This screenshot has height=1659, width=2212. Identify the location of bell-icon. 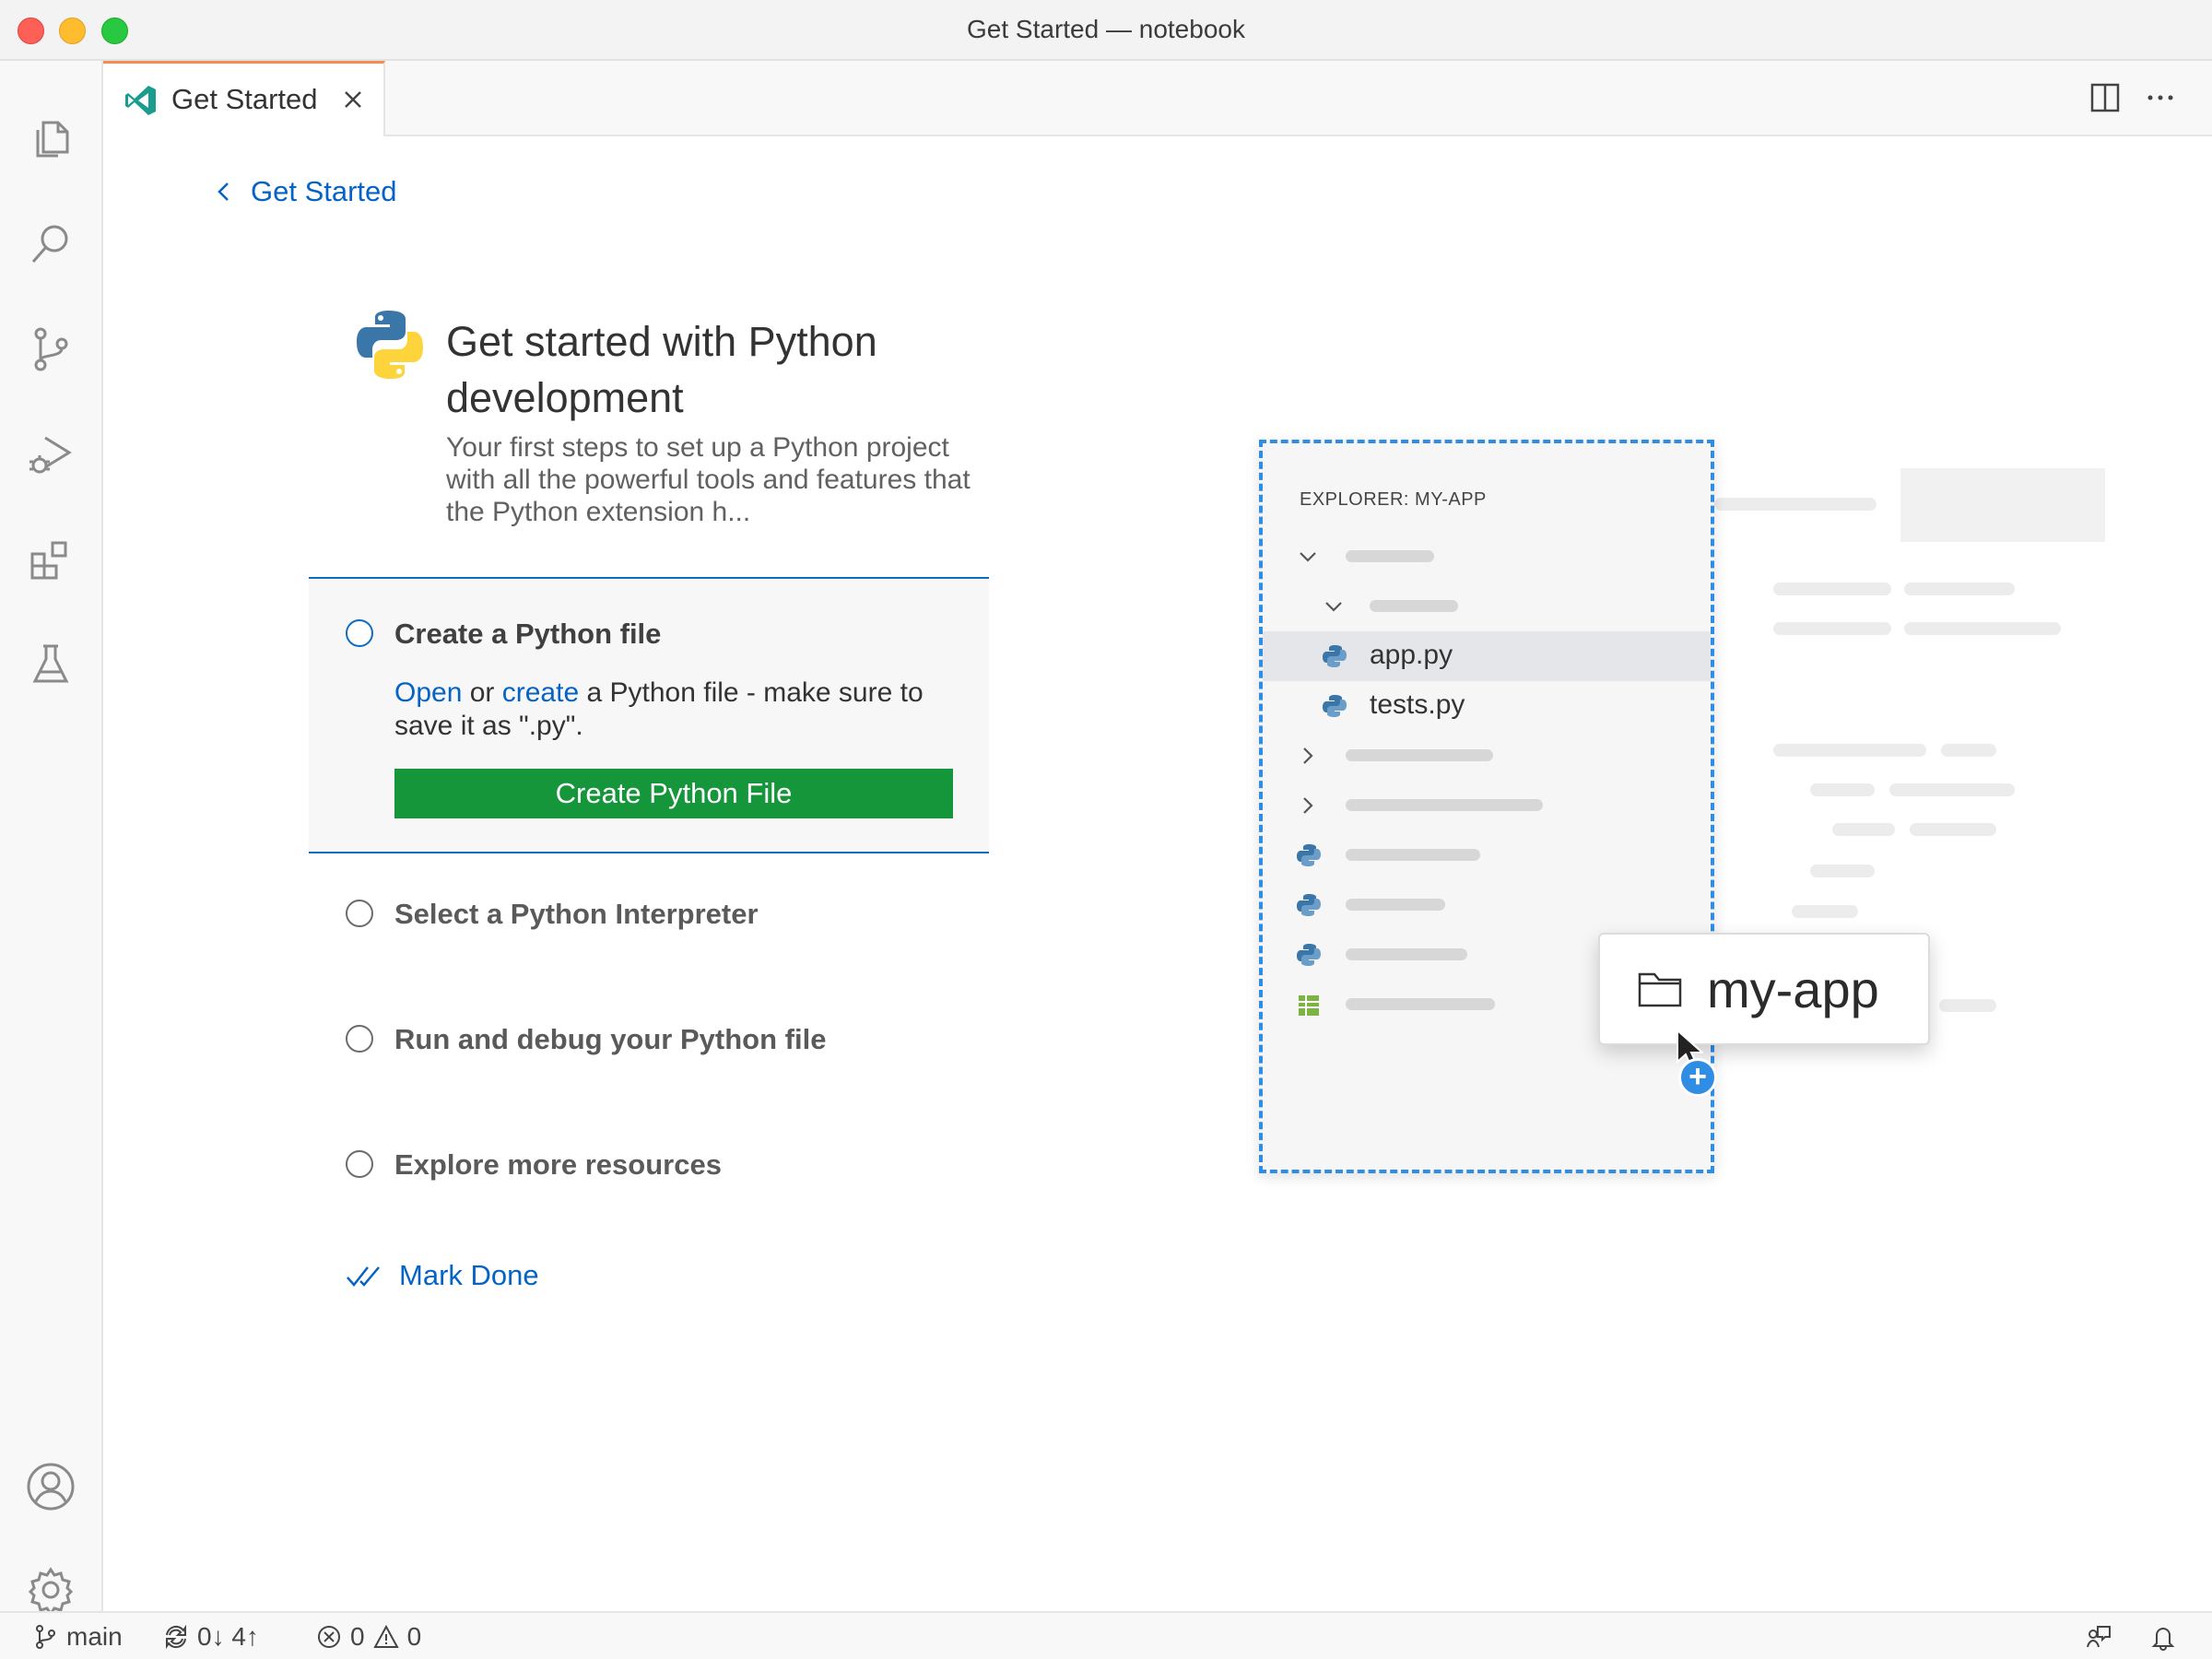
(2163, 1639).